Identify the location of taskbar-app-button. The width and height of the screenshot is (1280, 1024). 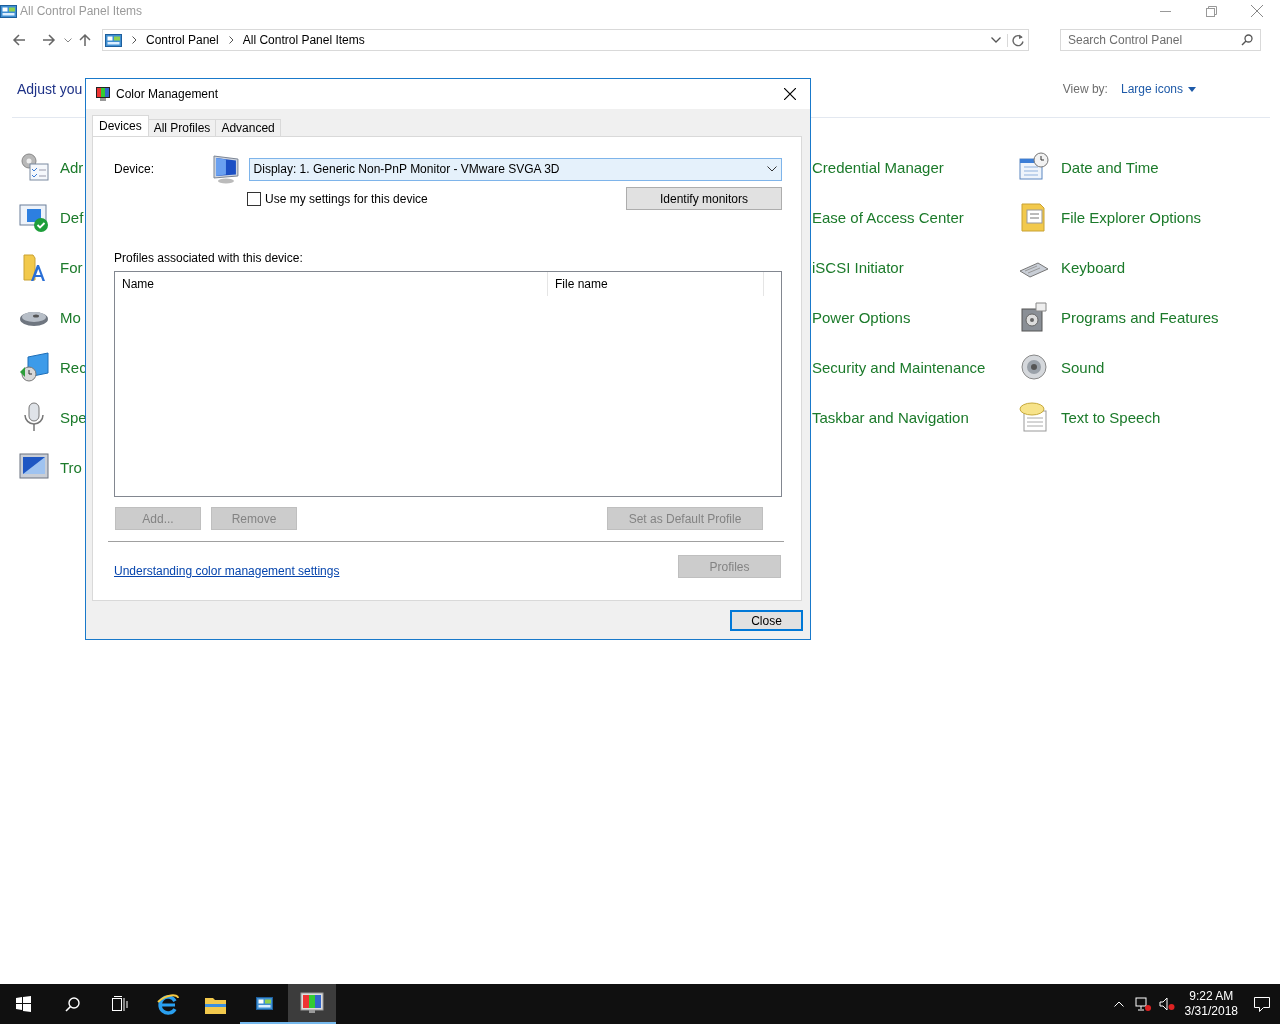
(312, 1004).